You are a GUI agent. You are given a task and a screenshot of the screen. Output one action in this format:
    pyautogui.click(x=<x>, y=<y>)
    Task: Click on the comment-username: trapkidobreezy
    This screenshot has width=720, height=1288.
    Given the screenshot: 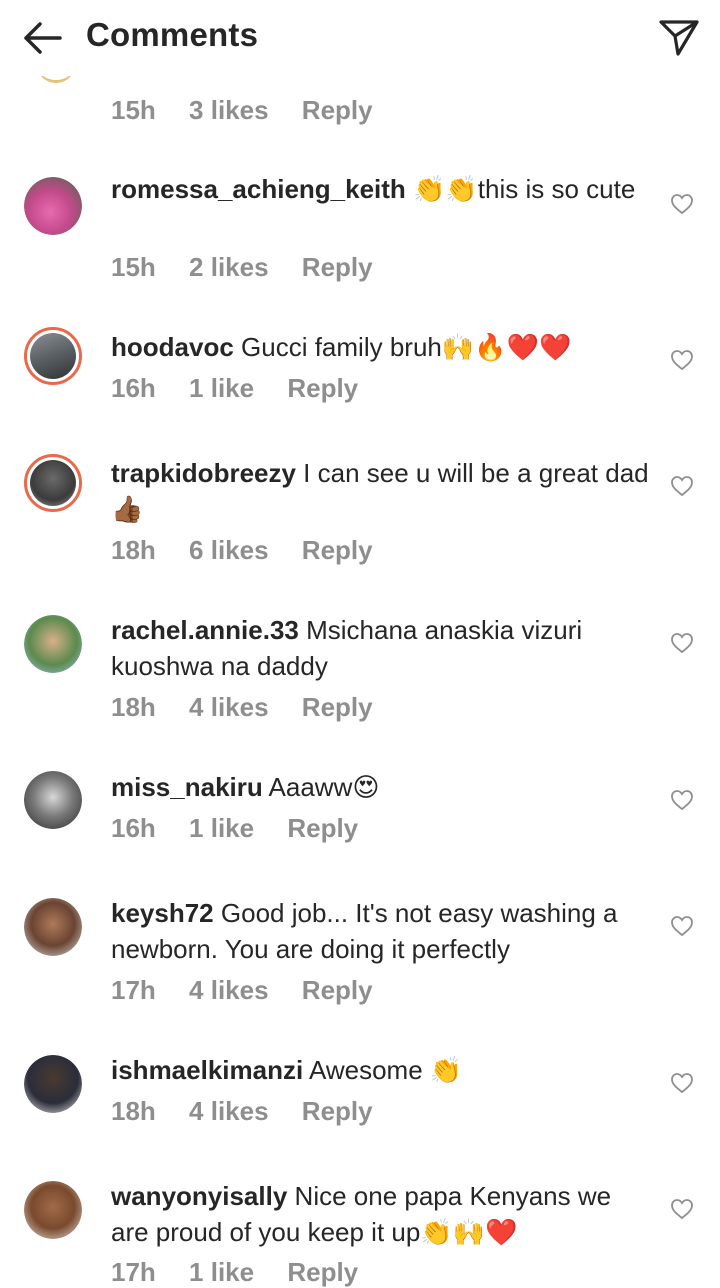 What is the action you would take?
    pyautogui.click(x=203, y=473)
    